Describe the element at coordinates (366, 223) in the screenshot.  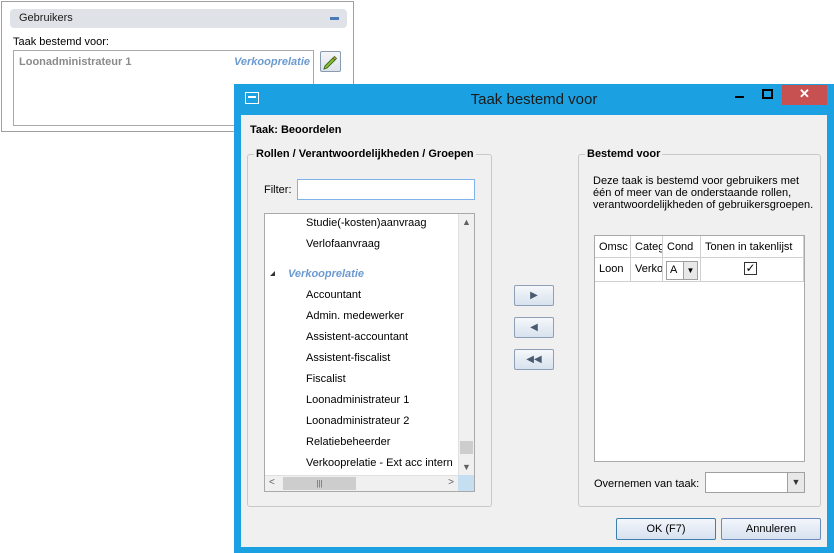
I see `tree-item: Studie(-kosten)aanvraag` at that location.